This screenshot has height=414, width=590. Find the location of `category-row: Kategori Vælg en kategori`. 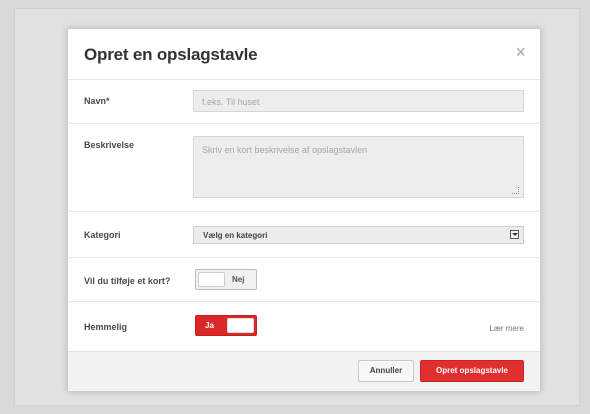

category-row: Kategori Vælg en kategori is located at coordinates (304, 234).